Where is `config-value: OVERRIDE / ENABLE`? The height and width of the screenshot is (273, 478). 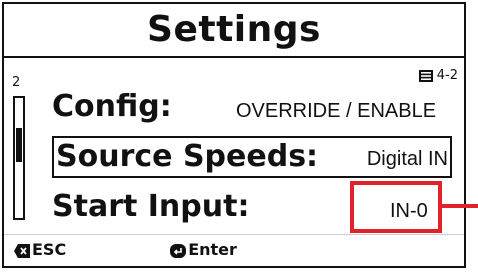
config-value: OVERRIDE / ENABLE is located at coordinates (336, 111).